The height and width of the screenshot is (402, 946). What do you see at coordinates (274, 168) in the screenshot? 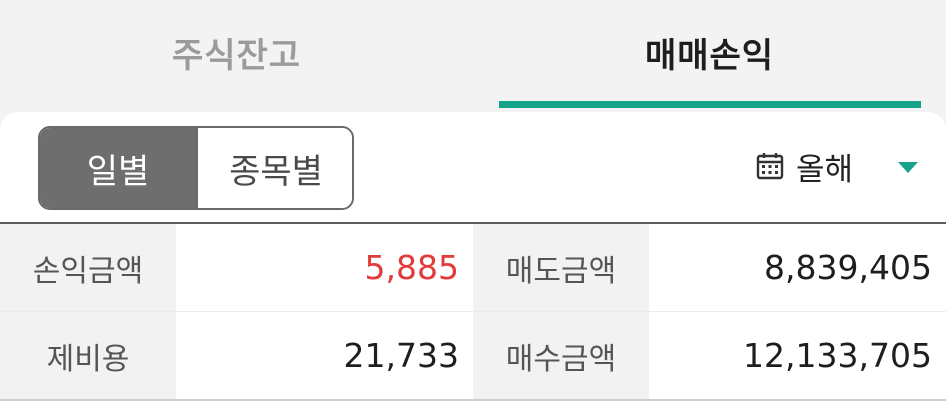
I see `segment-by-stock-button: 종목별` at bounding box center [274, 168].